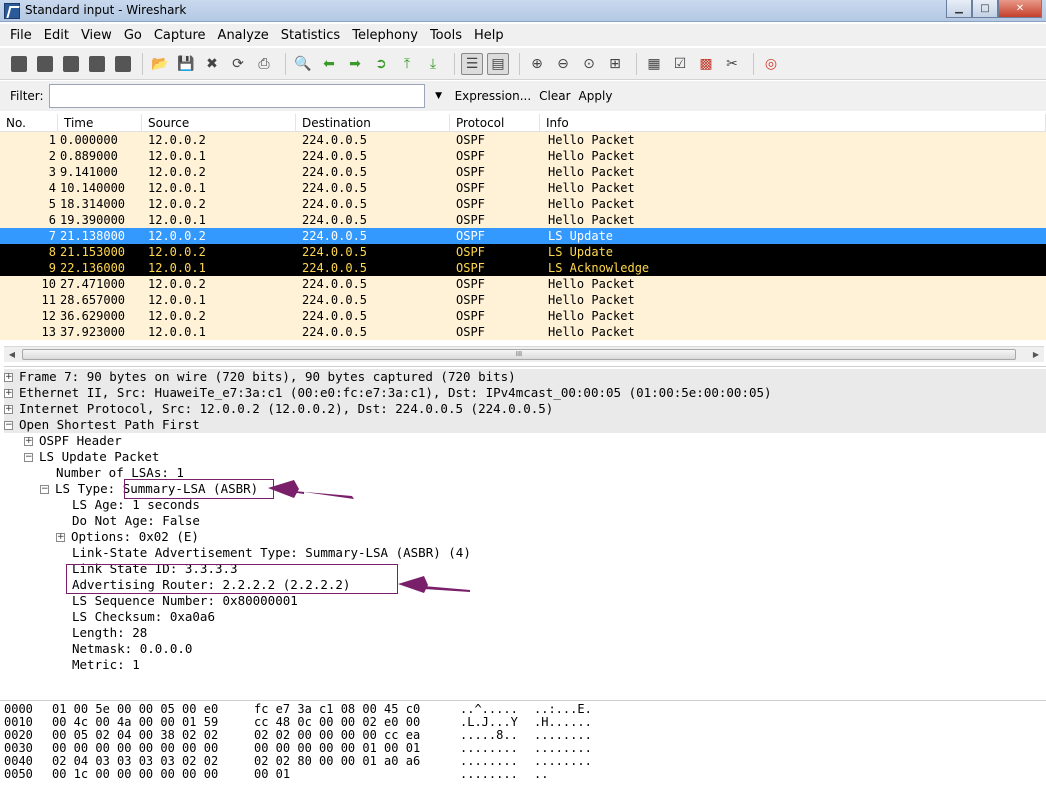 The width and height of the screenshot is (1046, 792). I want to click on menu-edit: Edit, so click(56, 35).